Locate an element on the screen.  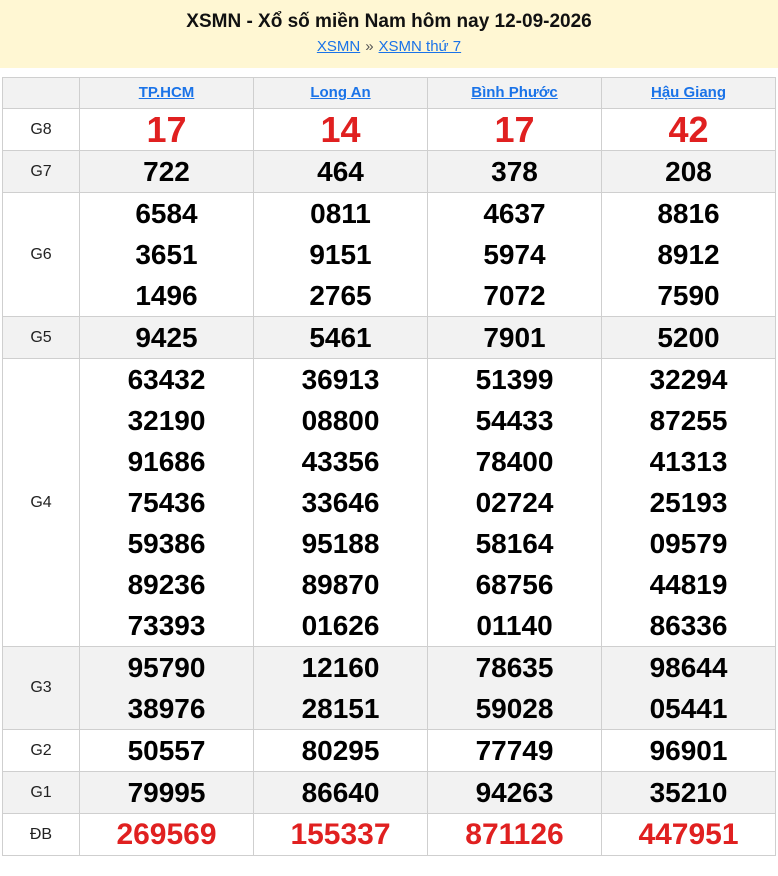
result-number: 722 is located at coordinates (166, 171).